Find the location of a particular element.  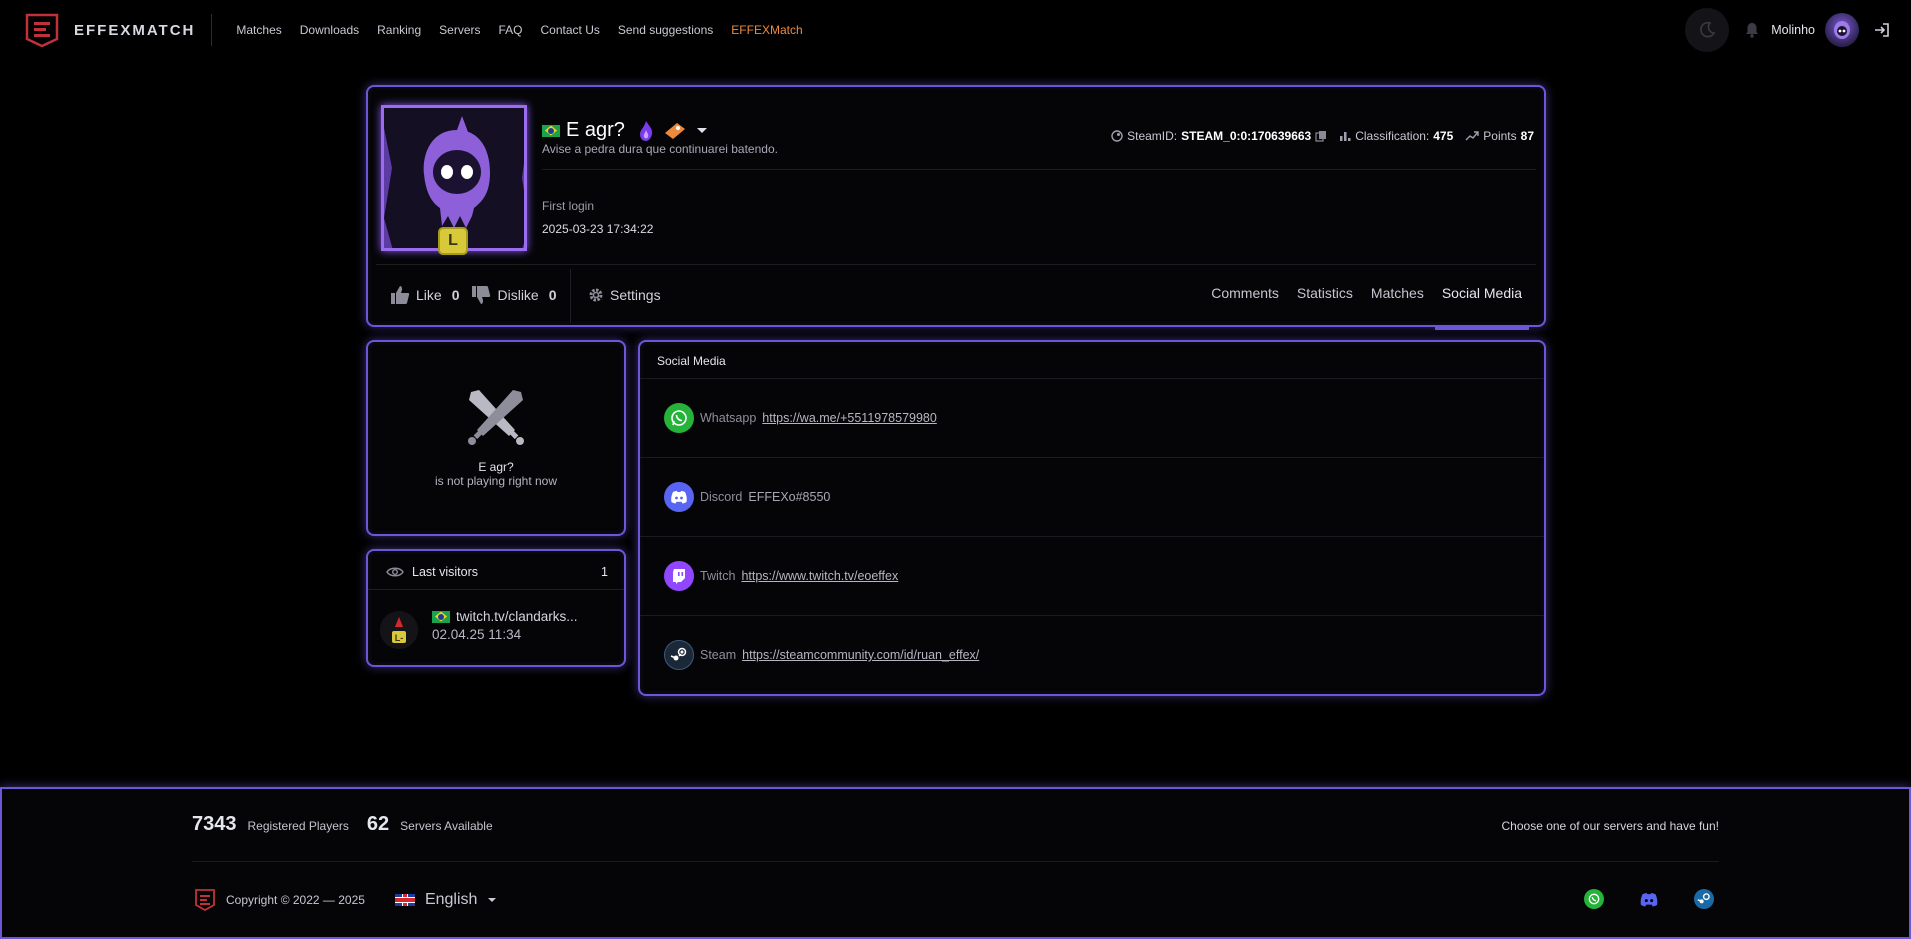

social-platform-label: Whatsapp is located at coordinates (728, 418).